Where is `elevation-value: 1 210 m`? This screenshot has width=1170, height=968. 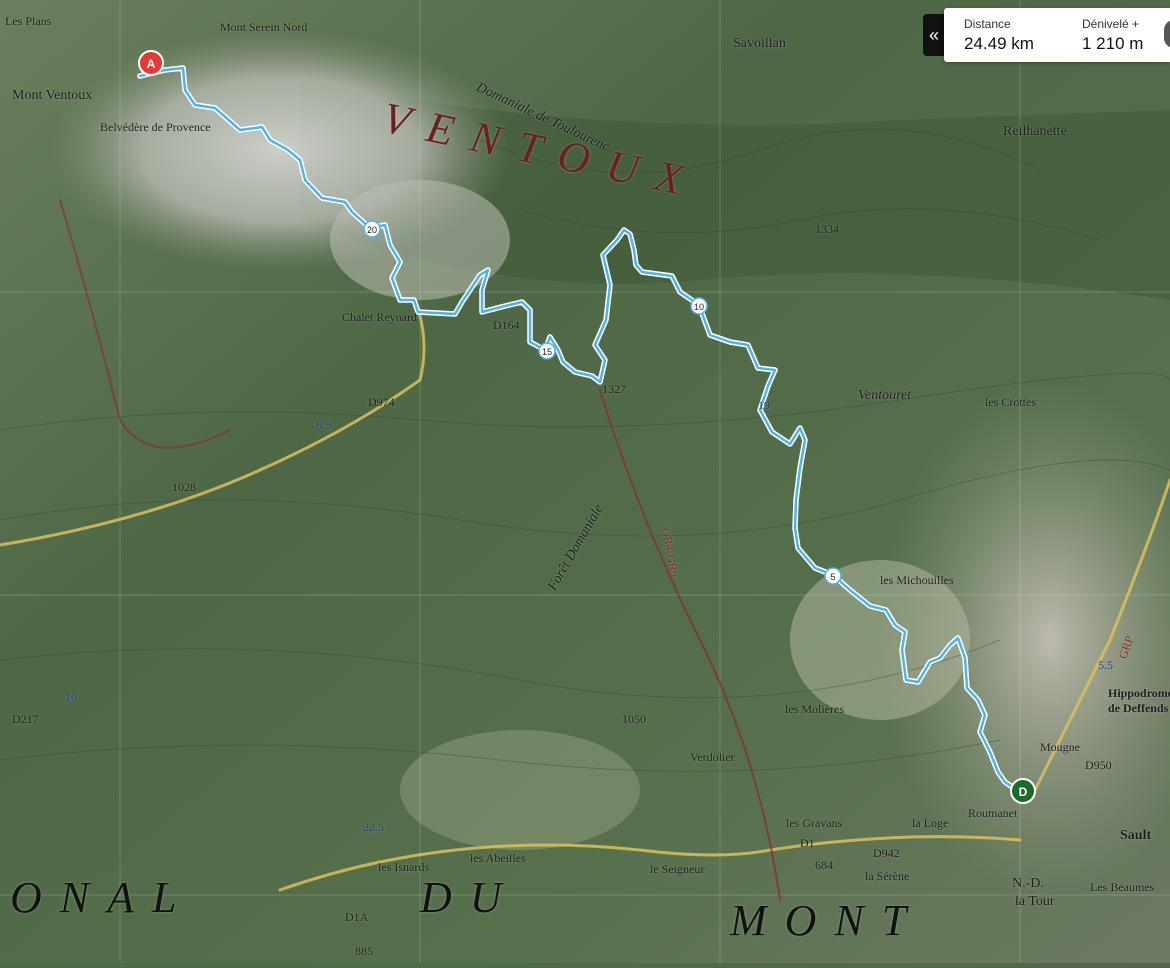
elevation-value: 1 210 m is located at coordinates (1113, 43).